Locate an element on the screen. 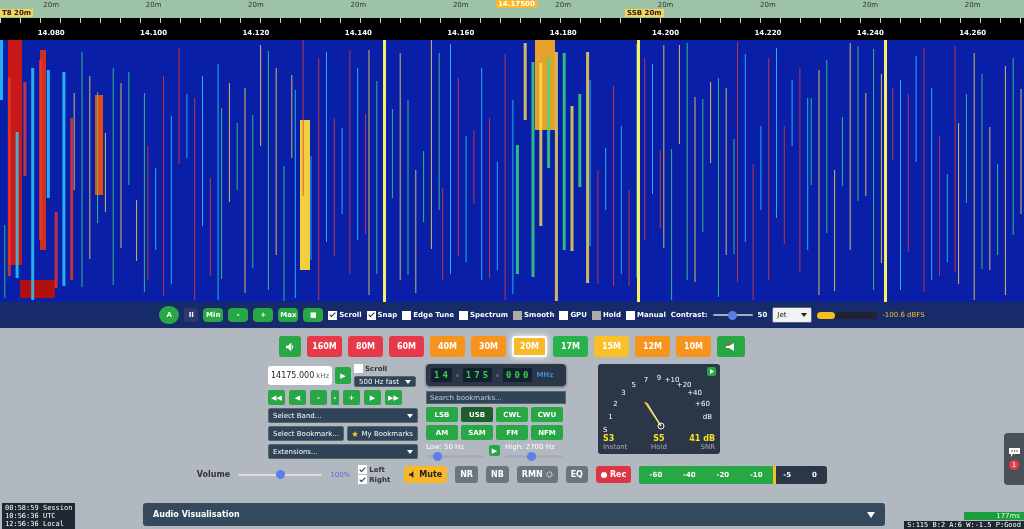  play-icon is located at coordinates (711, 371).